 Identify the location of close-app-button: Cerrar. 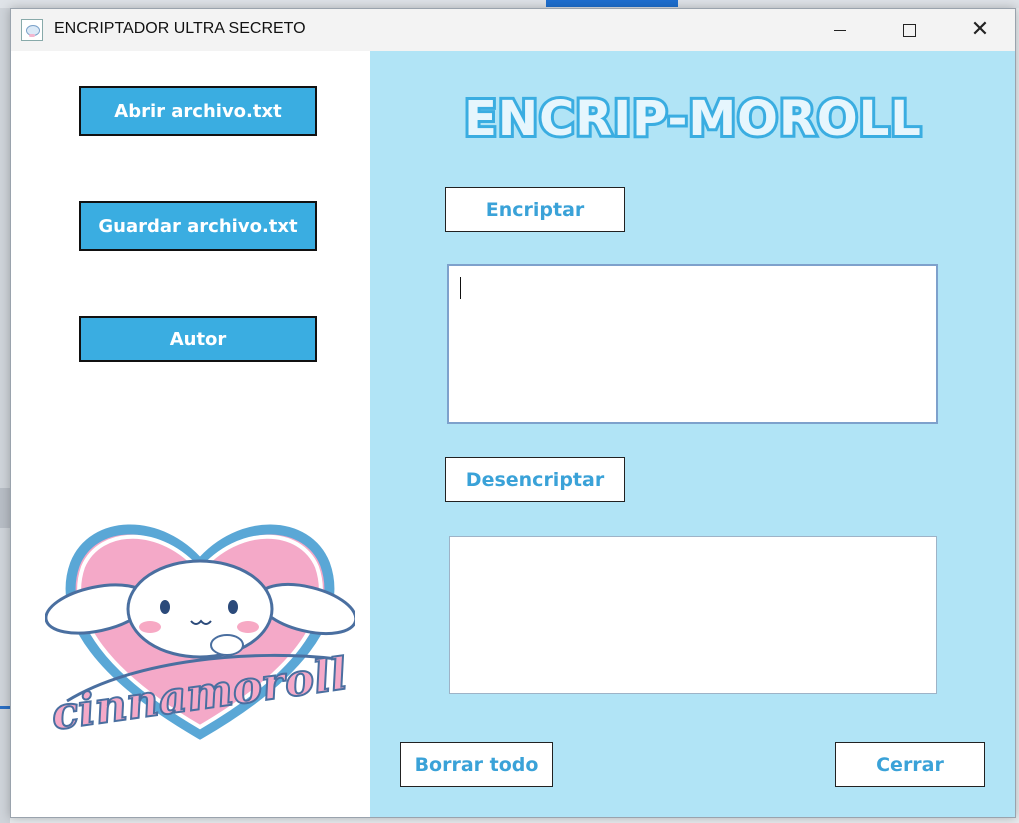
(910, 764).